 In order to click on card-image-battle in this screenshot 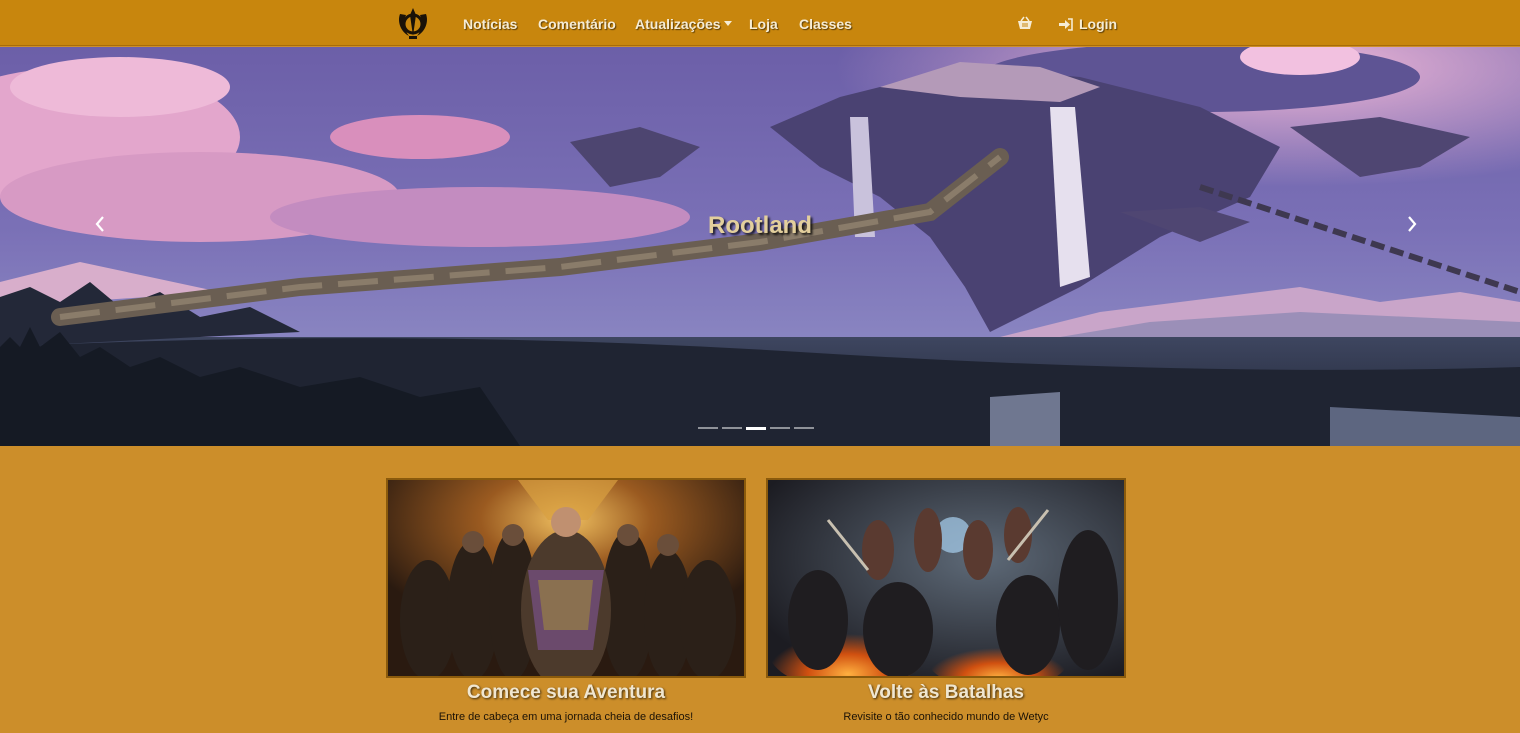, I will do `click(946, 578)`.